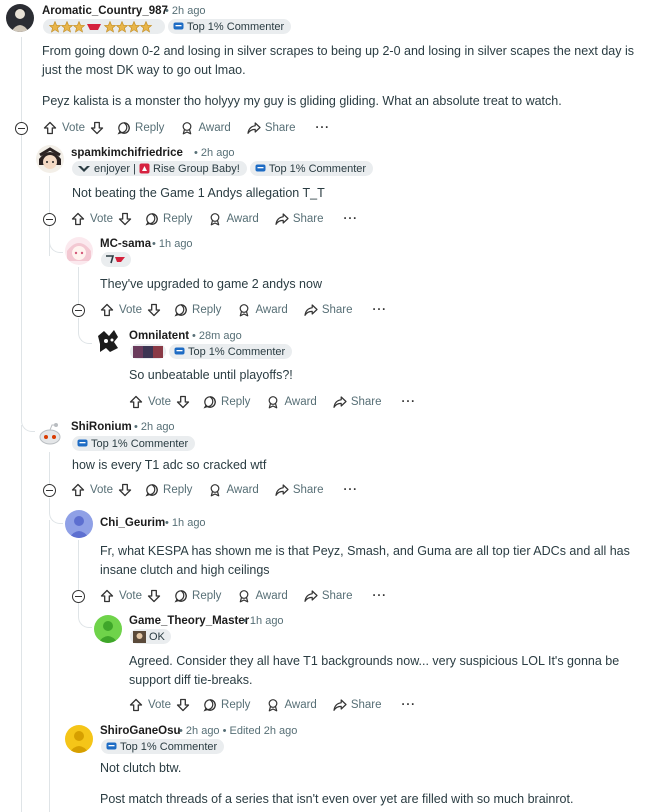 The width and height of the screenshot is (665, 812). What do you see at coordinates (140, 731) in the screenshot?
I see `username: ShiroGaneOsu` at bounding box center [140, 731].